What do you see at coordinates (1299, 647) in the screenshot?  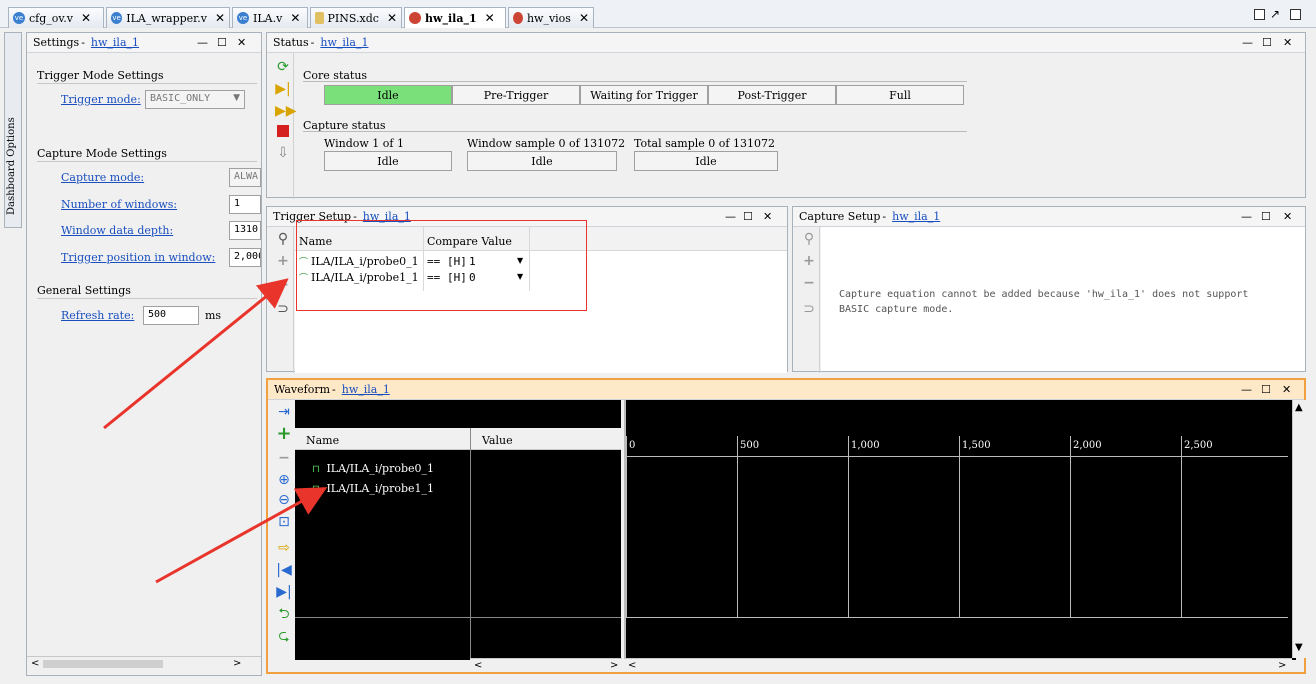 I see `scroll-down-icon: ▼` at bounding box center [1299, 647].